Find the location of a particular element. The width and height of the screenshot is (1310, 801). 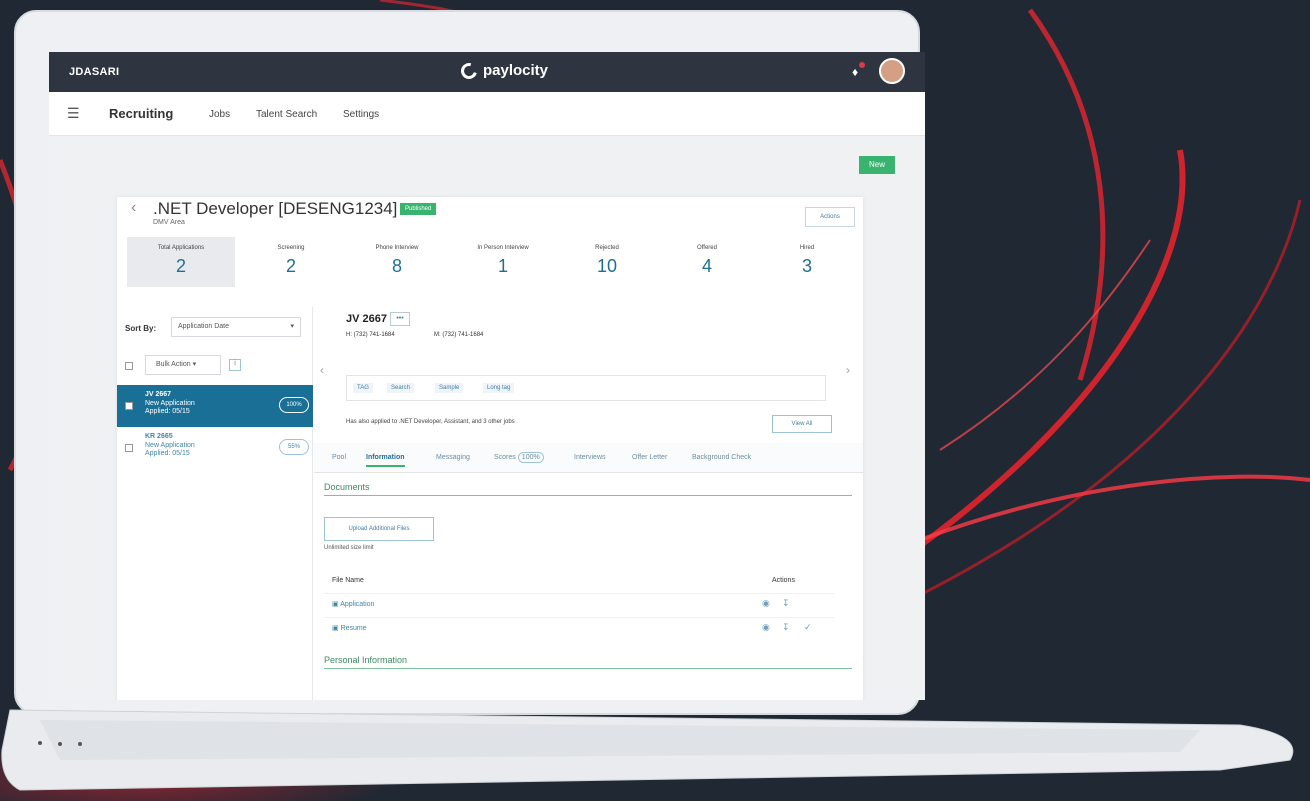

sort-value: Application Date is located at coordinates (203, 326).